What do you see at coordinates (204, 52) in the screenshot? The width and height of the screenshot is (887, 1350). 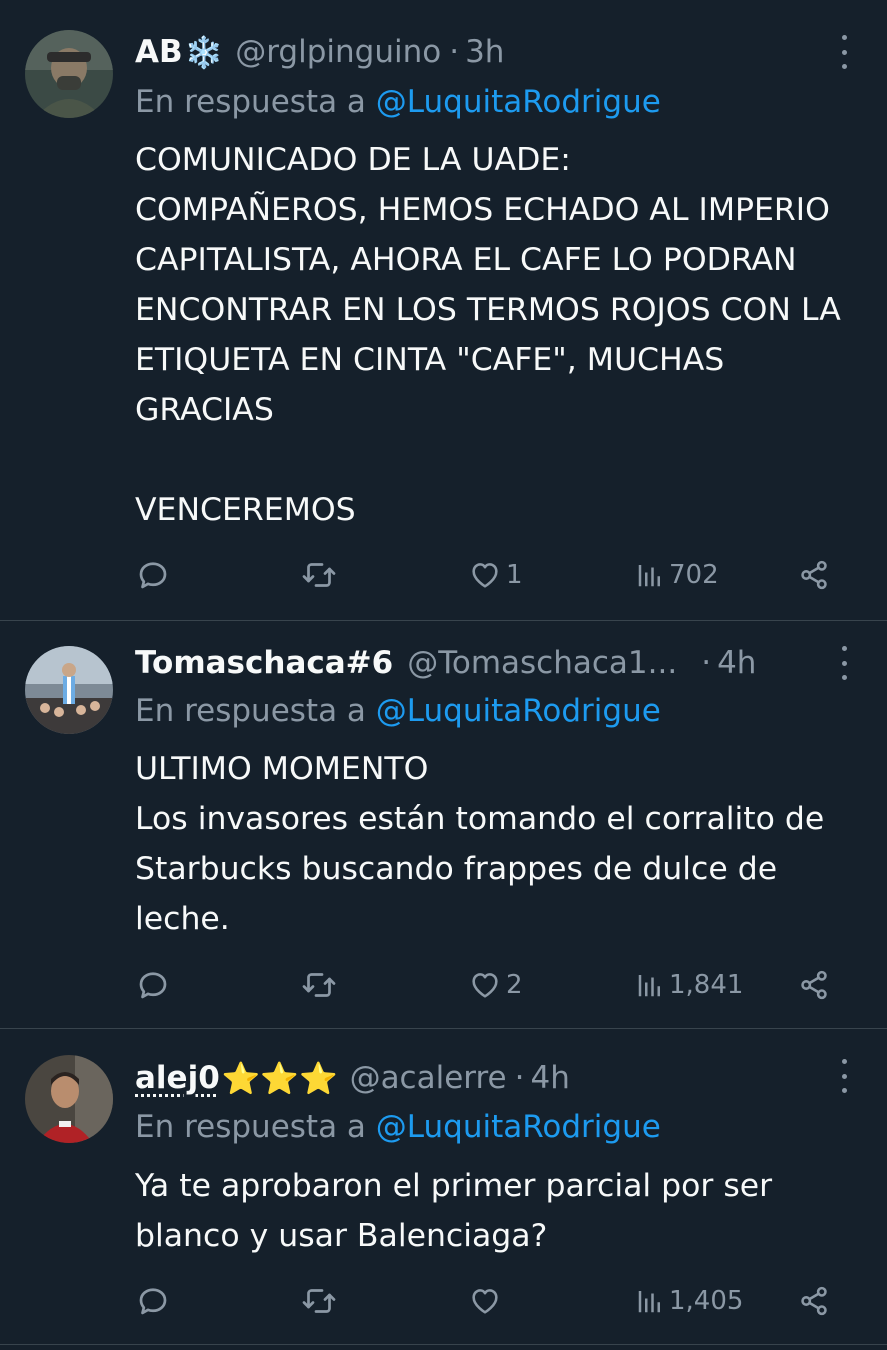 I see `snowflake-badge-icon: ❄️` at bounding box center [204, 52].